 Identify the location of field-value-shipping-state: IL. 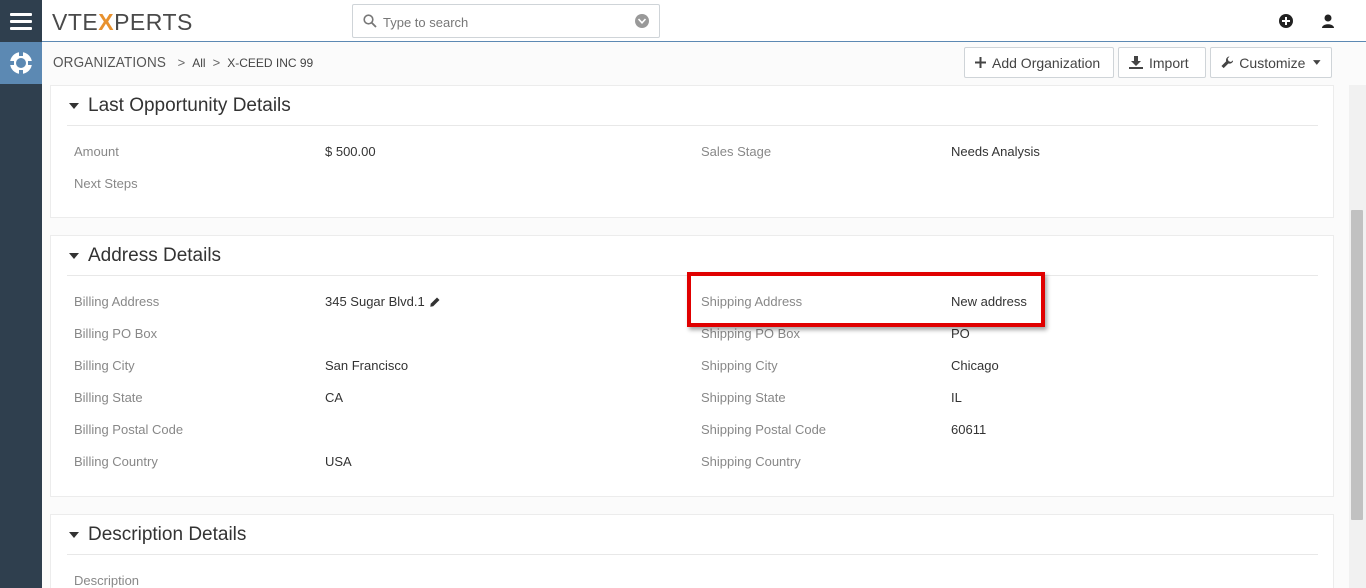
(956, 397).